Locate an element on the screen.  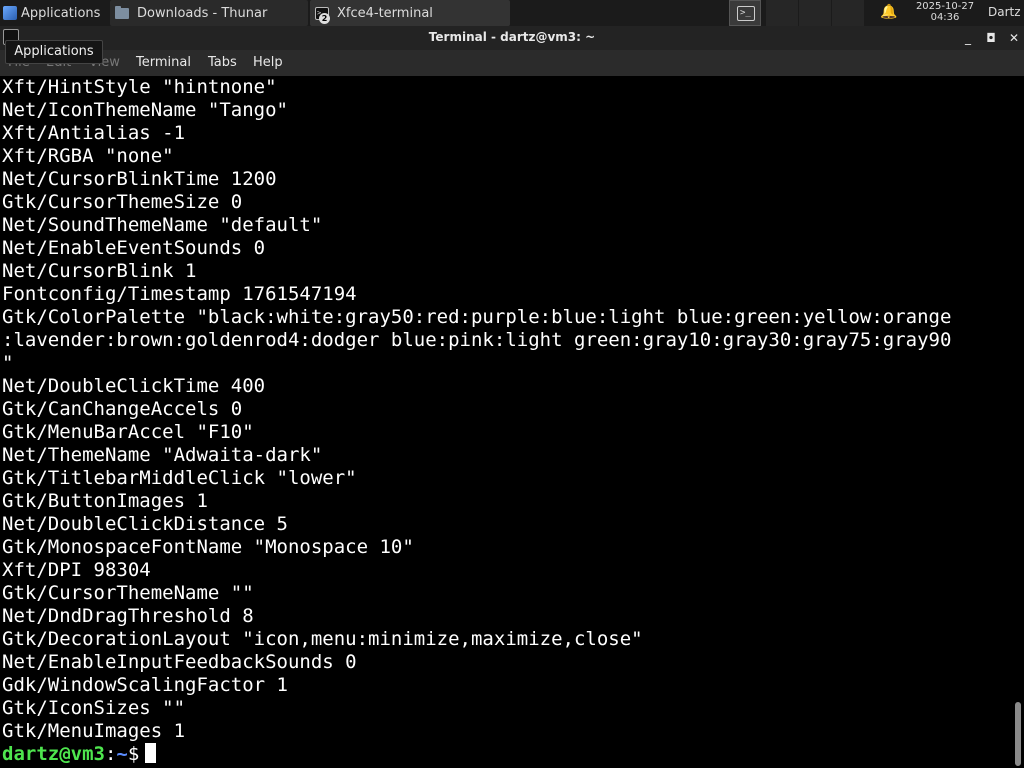
window-count-badge: 2 is located at coordinates (324, 18).